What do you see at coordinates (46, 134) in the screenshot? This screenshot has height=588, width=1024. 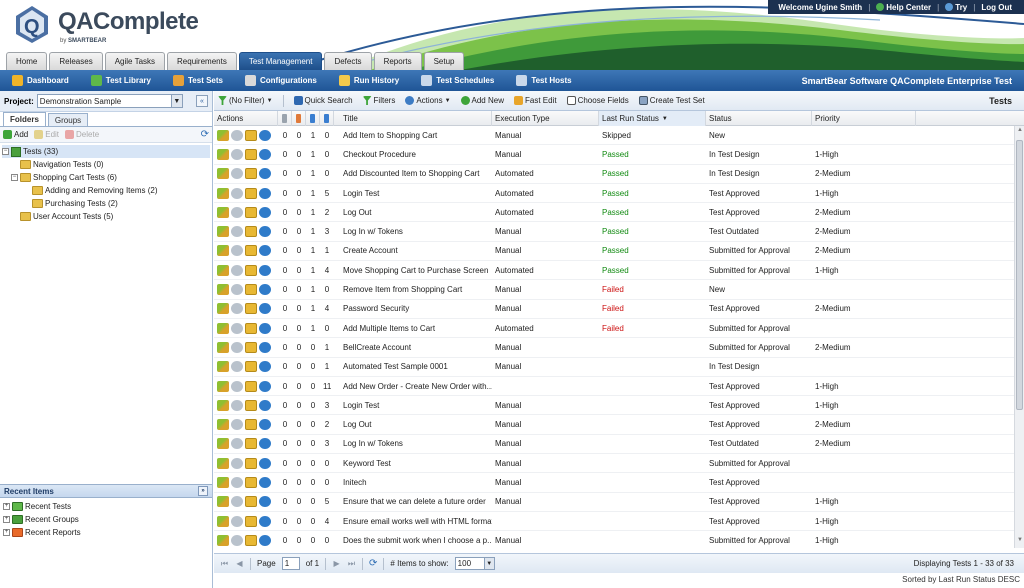 I see `edit-folder-button: Edit` at bounding box center [46, 134].